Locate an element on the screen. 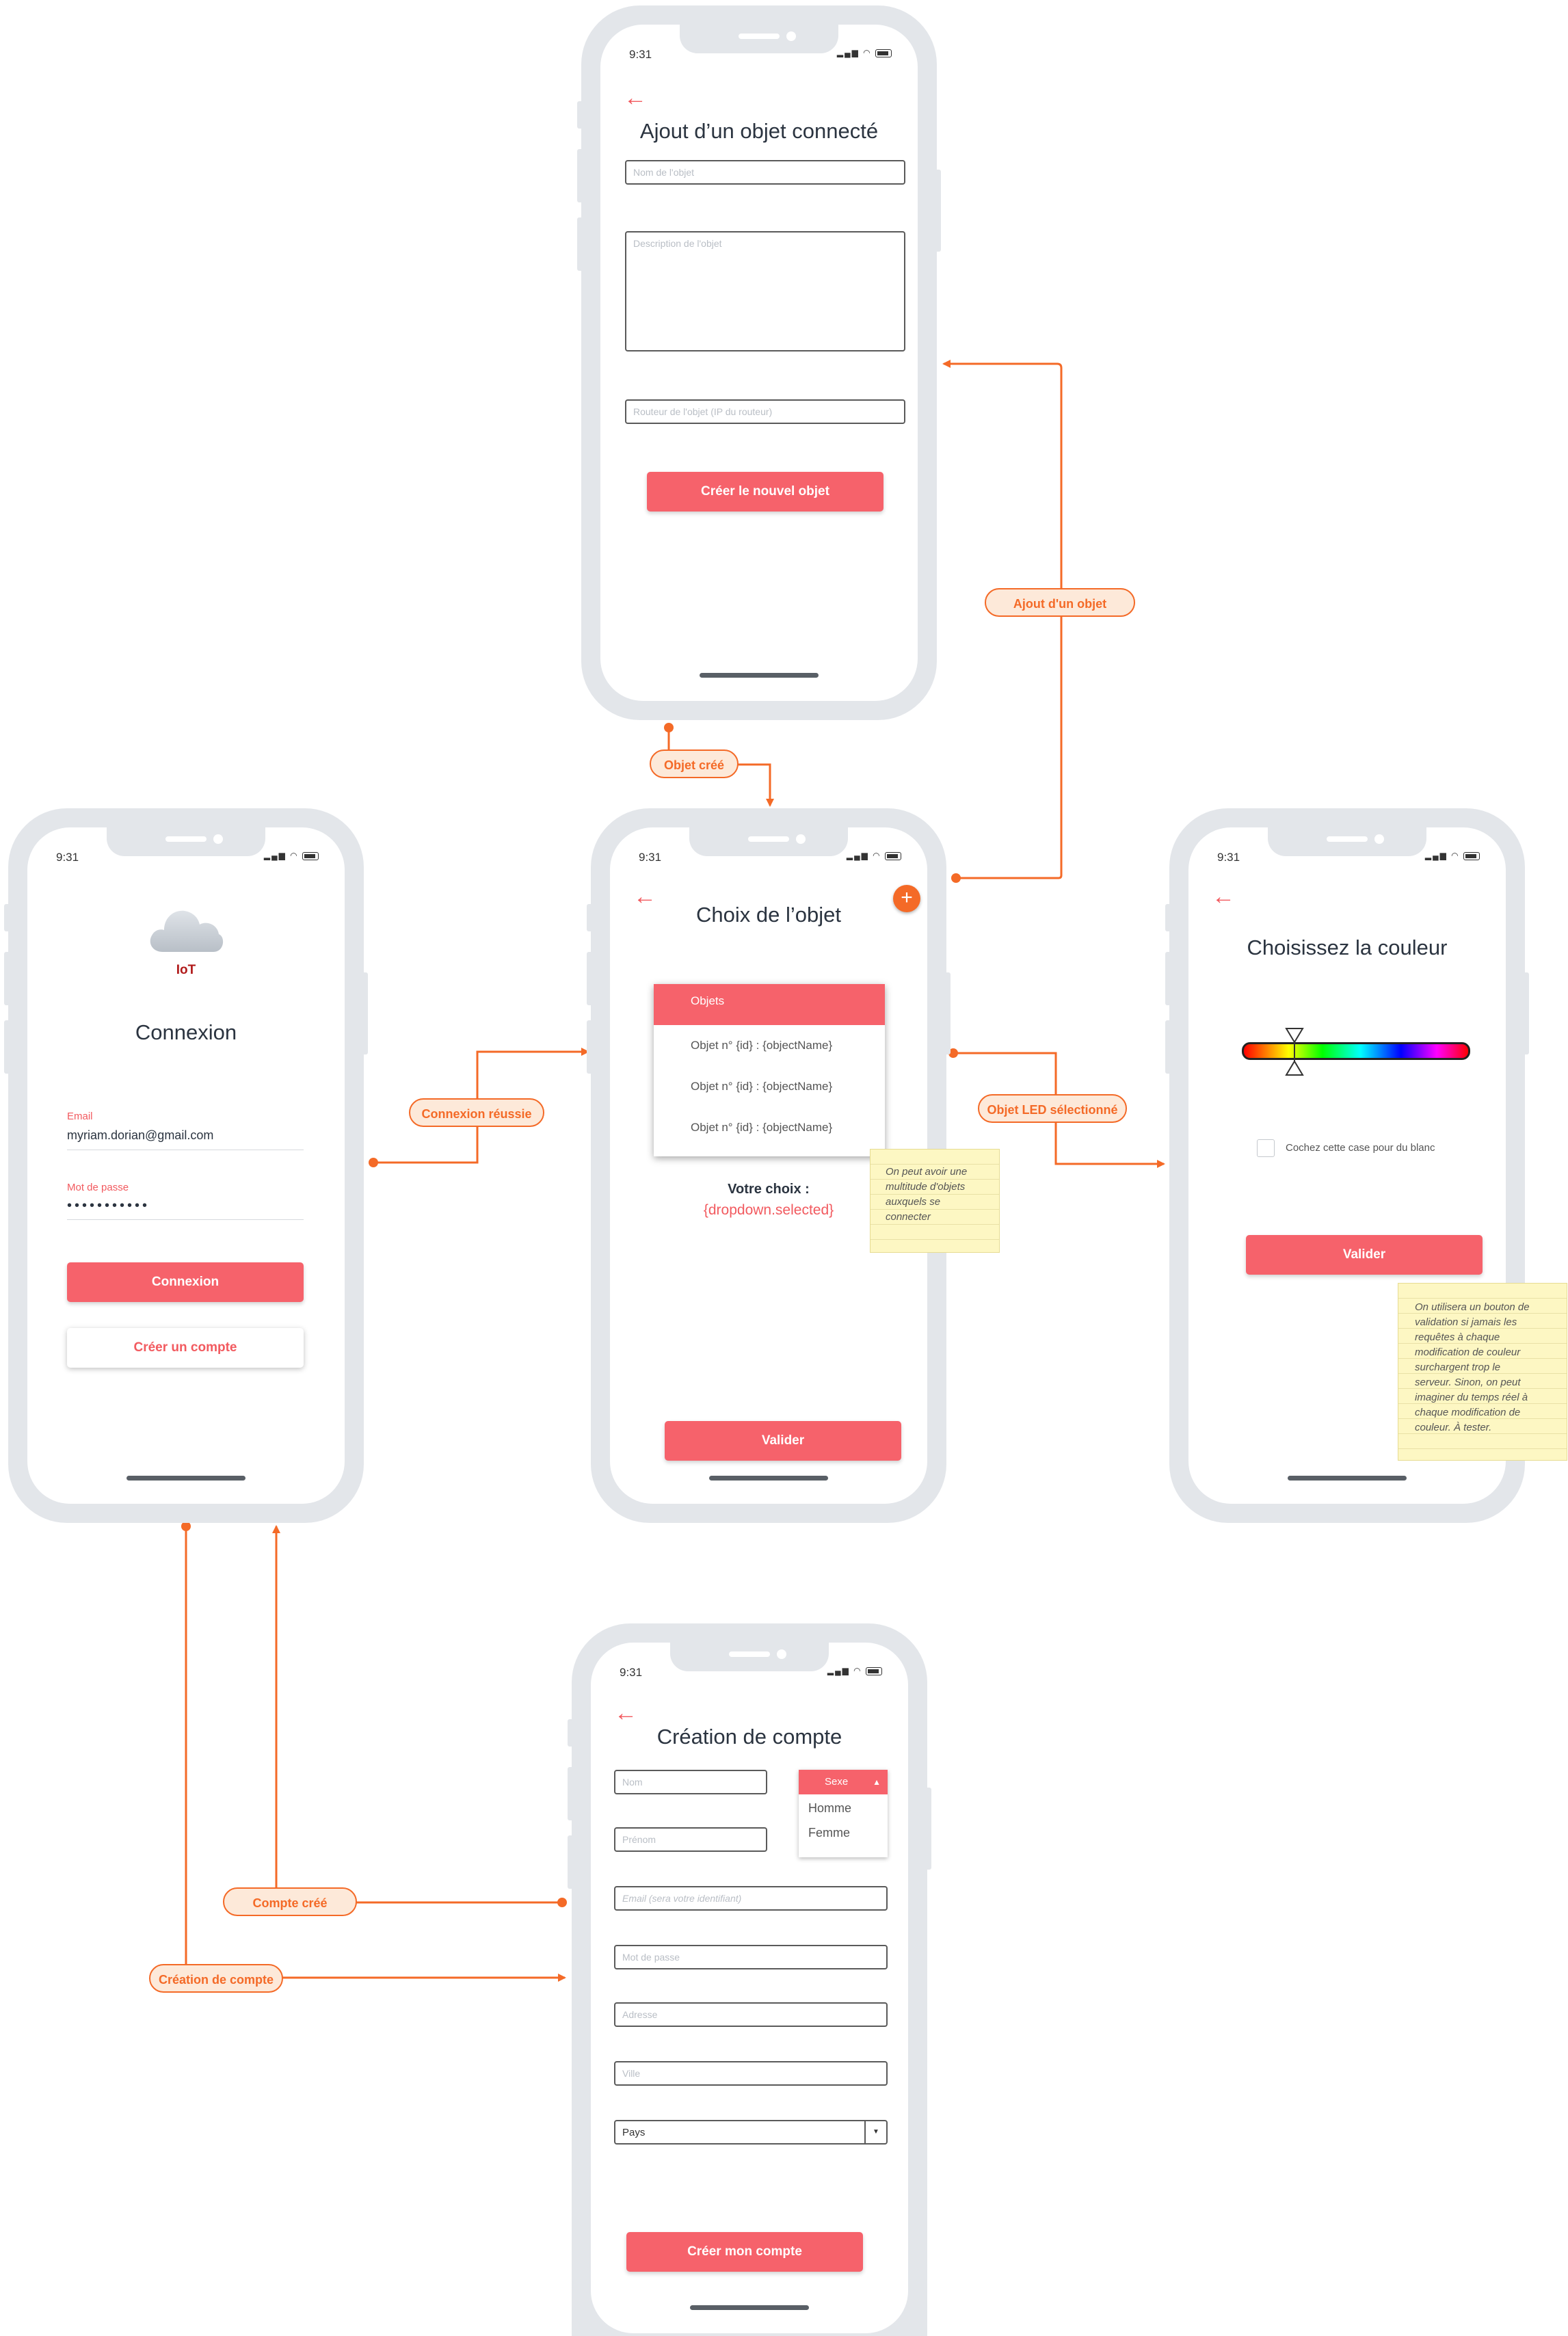  email-input: Email (sera votre identifiant) is located at coordinates (751, 1898).